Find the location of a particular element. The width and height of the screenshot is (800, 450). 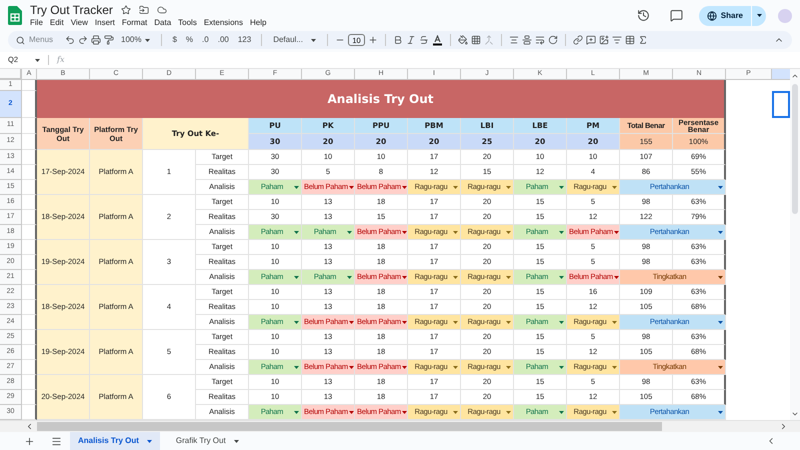

spreadsheet-logo-icon is located at coordinates (15, 15).